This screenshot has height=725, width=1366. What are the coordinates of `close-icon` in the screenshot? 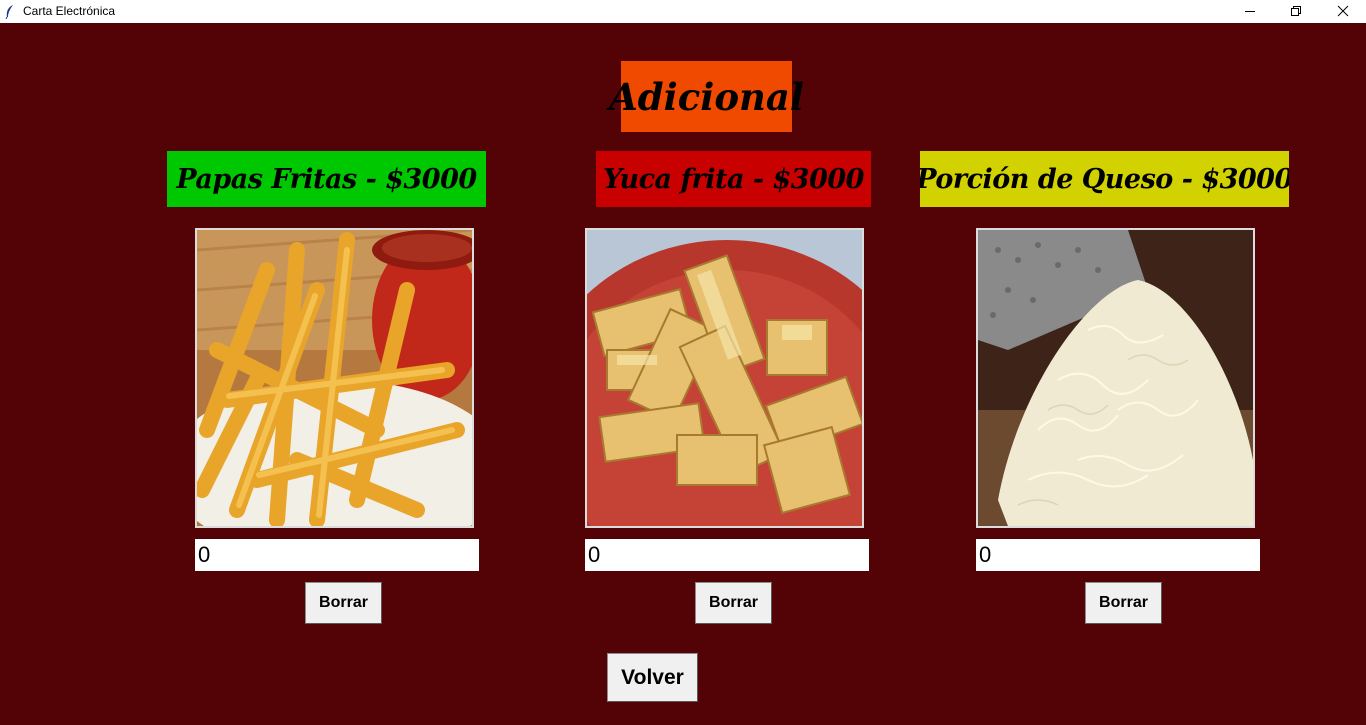 It's located at (1343, 11).